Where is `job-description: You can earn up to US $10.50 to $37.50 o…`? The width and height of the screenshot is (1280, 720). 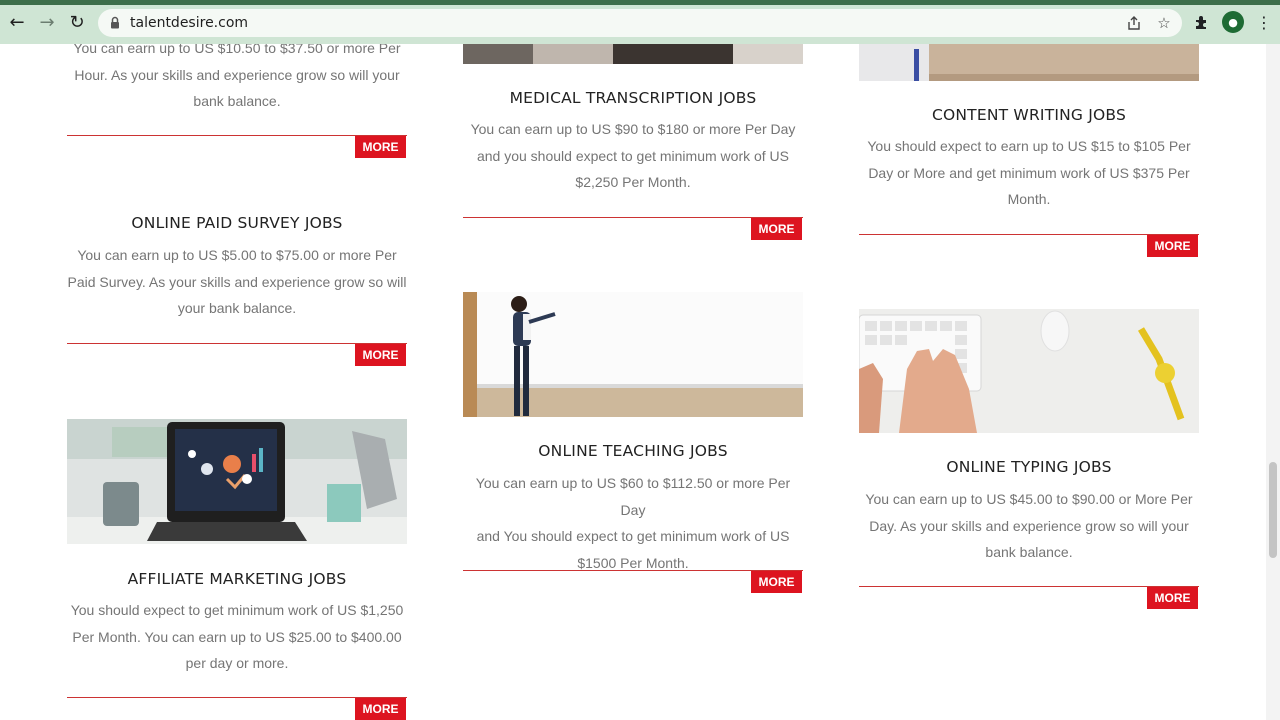 job-description: You can earn up to US $10.50 to $37.50 o… is located at coordinates (237, 79).